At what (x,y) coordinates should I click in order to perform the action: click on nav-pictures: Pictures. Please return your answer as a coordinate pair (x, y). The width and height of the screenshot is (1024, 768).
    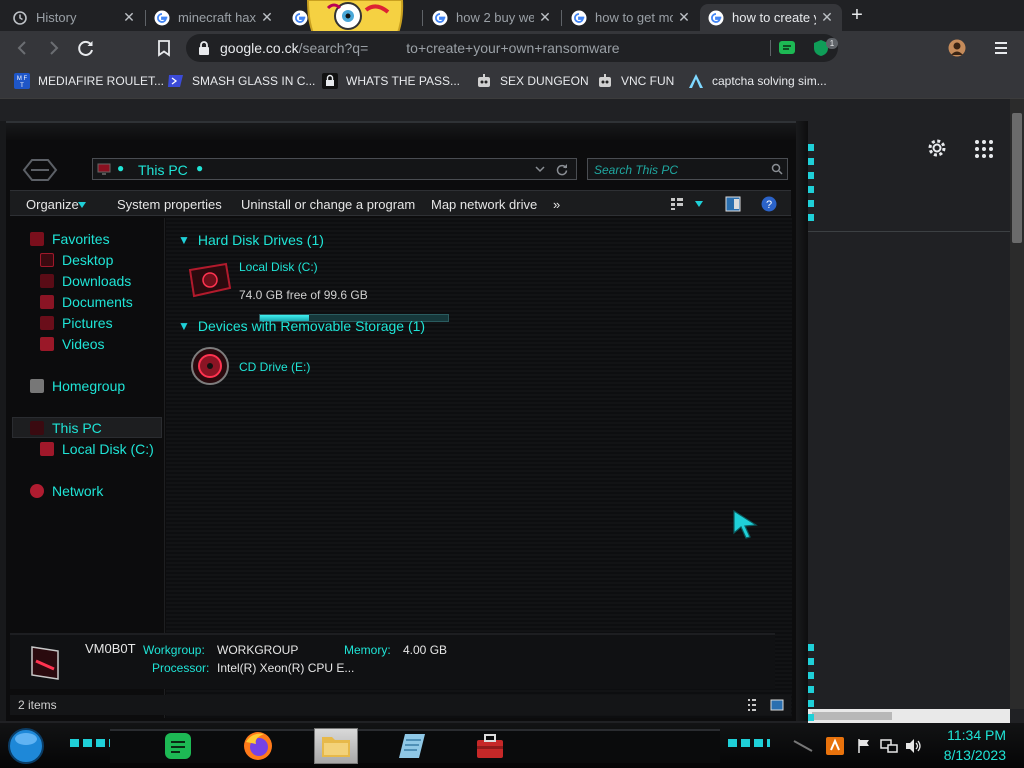
    Looking at the image, I should click on (76, 322).